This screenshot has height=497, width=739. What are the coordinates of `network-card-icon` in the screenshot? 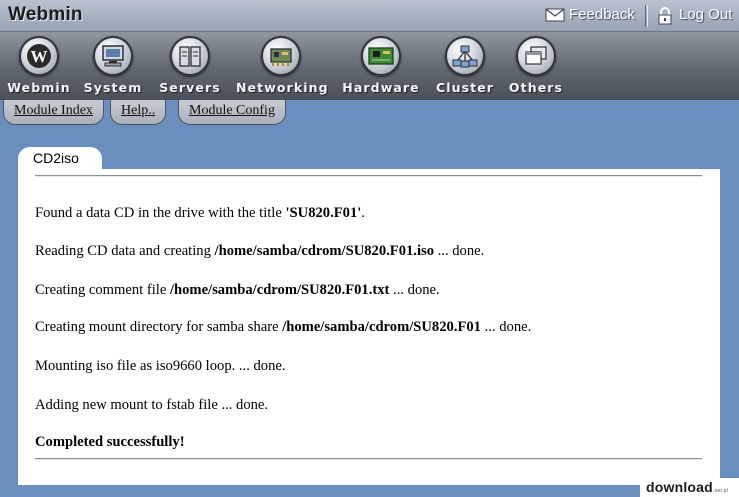 It's located at (281, 56).